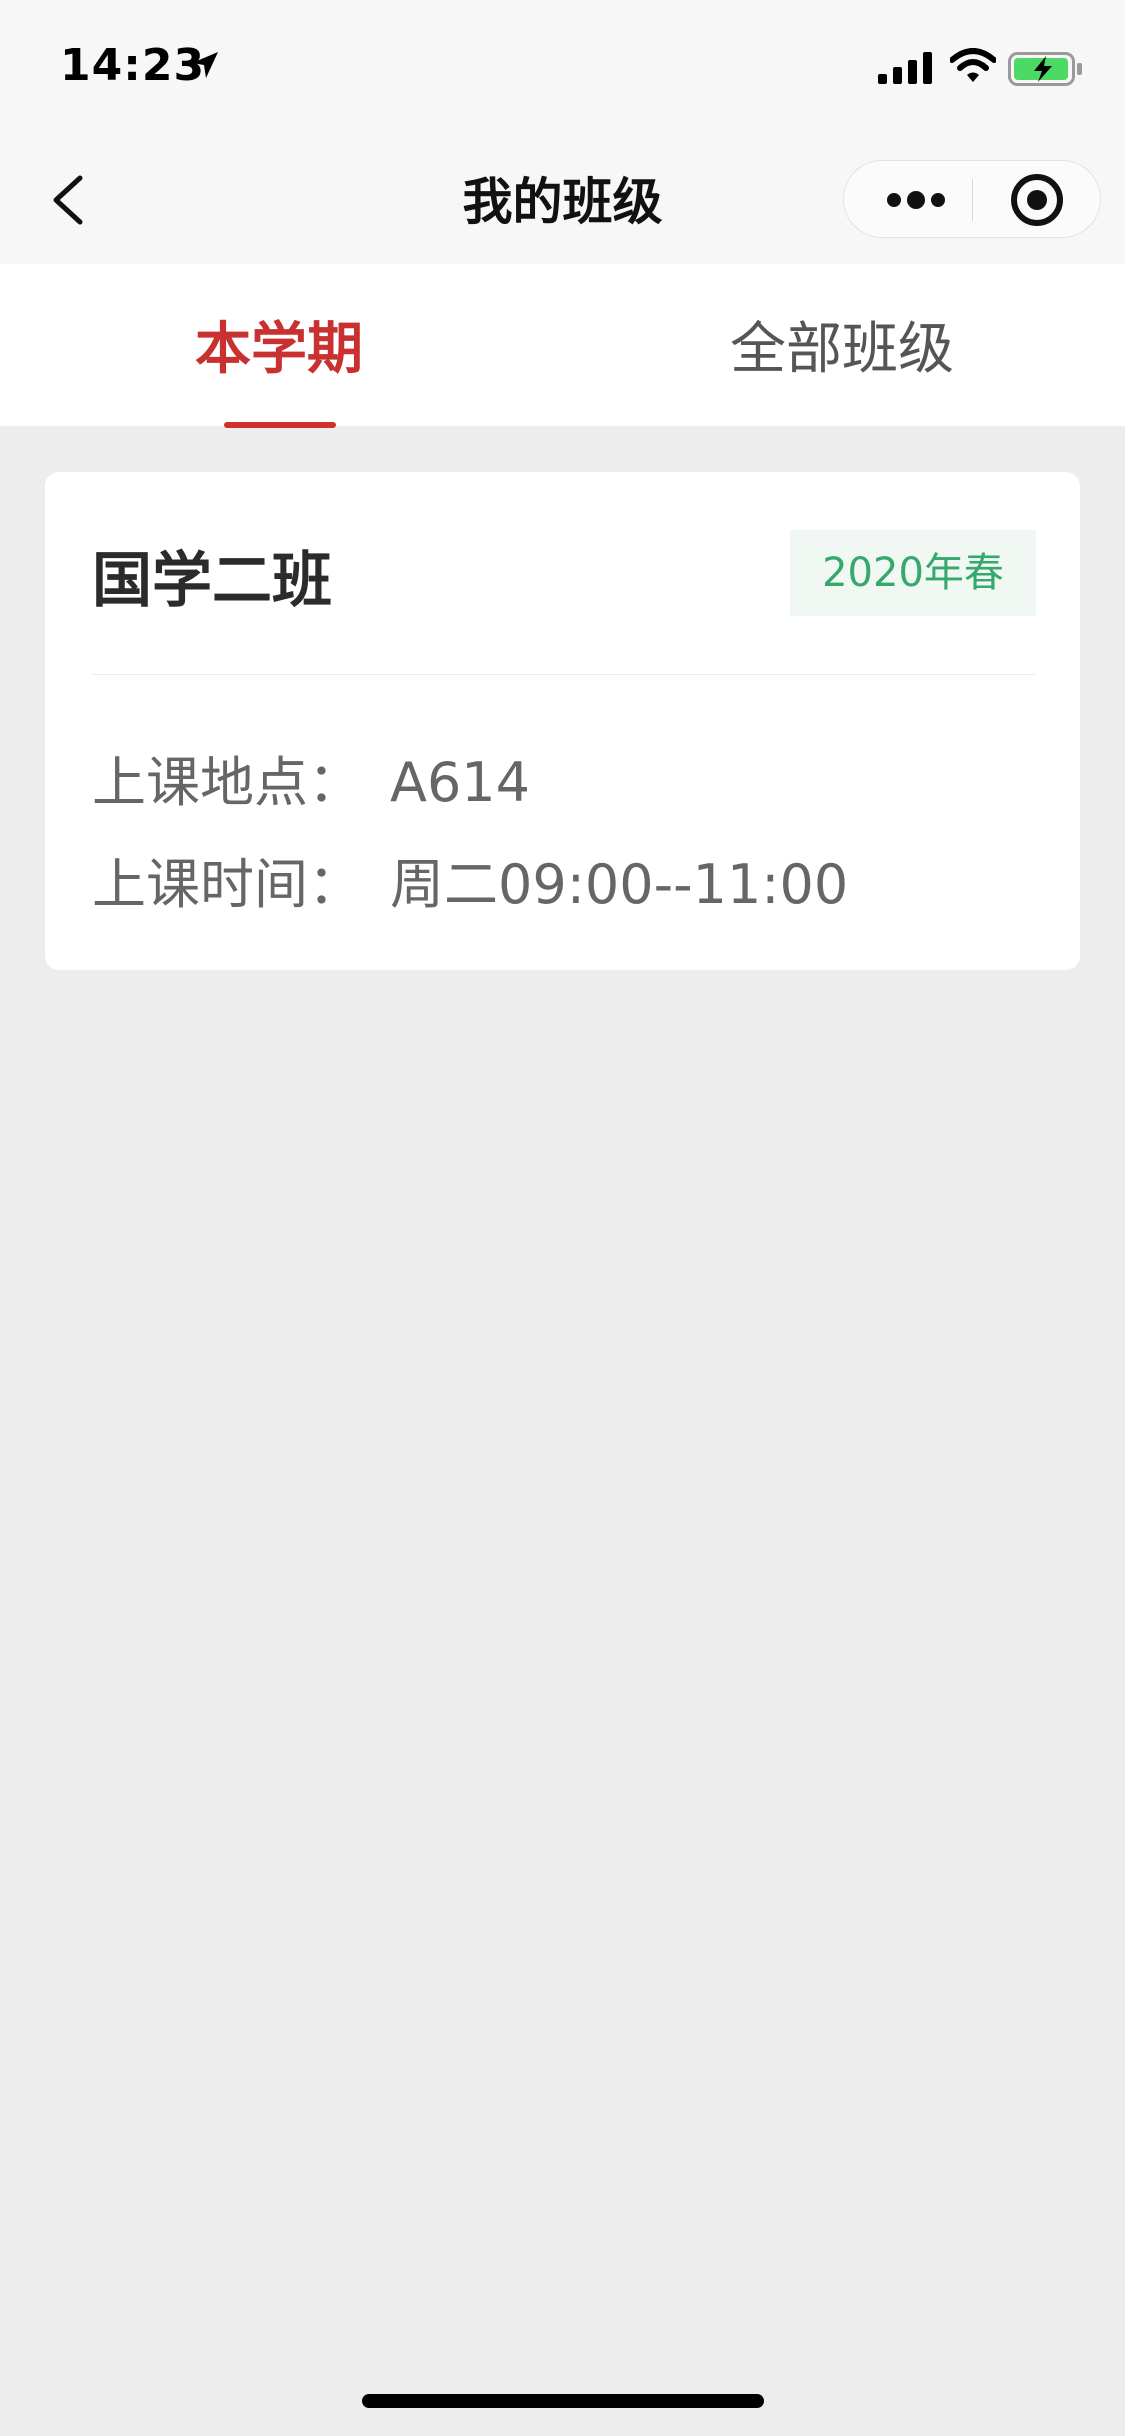  I want to click on time-row: 上课时间： 周二09:00--11:00, so click(470, 879).